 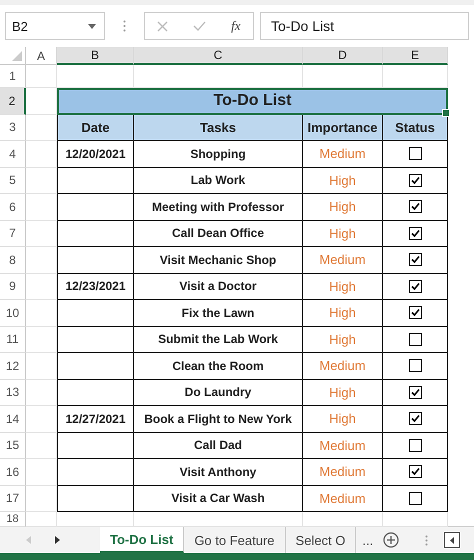 I want to click on row-header: 13, so click(x=13, y=393).